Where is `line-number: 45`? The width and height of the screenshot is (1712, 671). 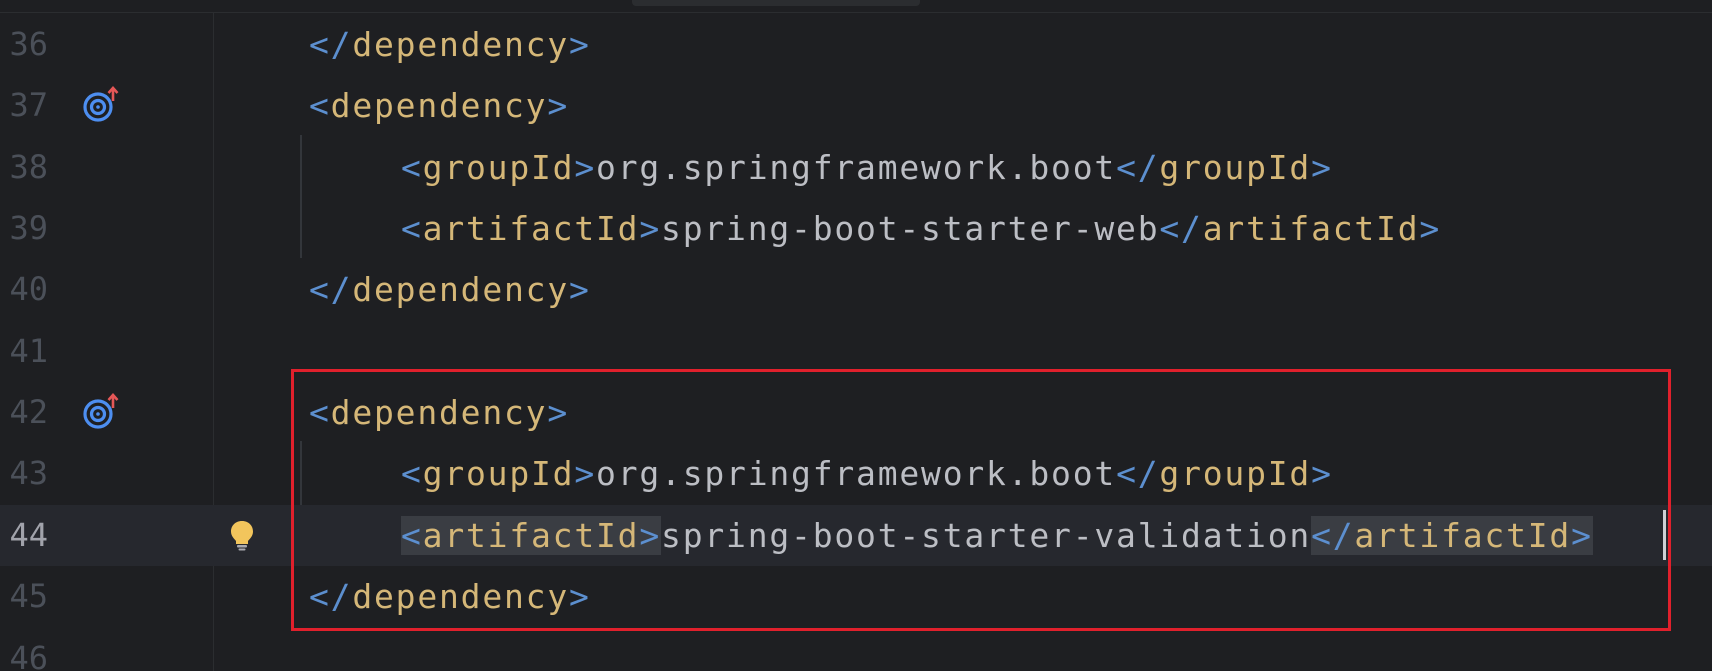
line-number: 45 is located at coordinates (28, 596).